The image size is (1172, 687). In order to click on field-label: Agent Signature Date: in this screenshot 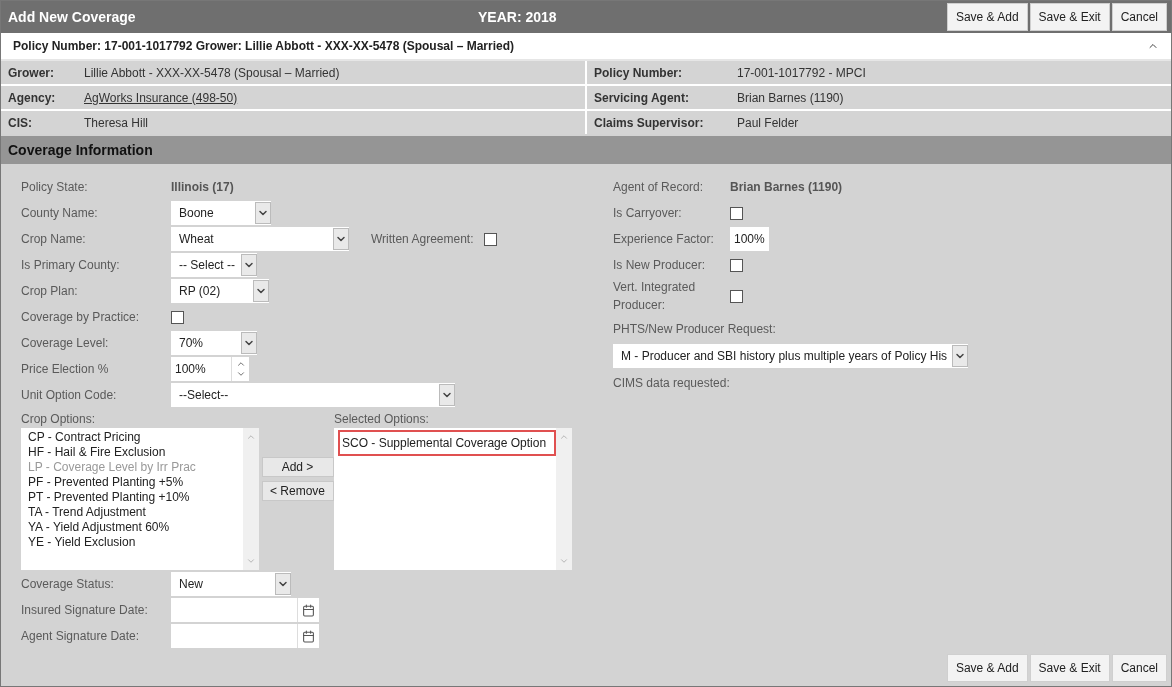, I will do `click(81, 636)`.